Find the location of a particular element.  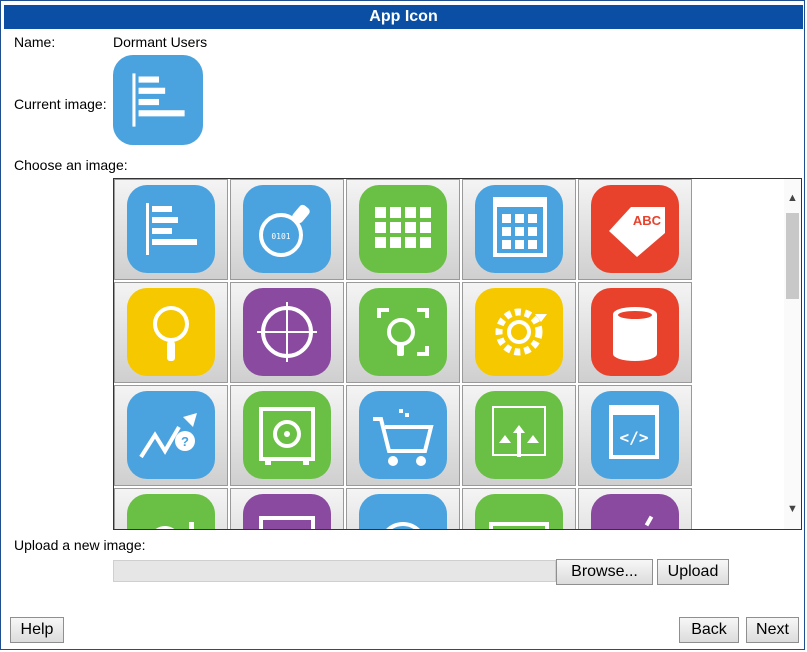

svg-text: ABC is located at coordinates (647, 220).